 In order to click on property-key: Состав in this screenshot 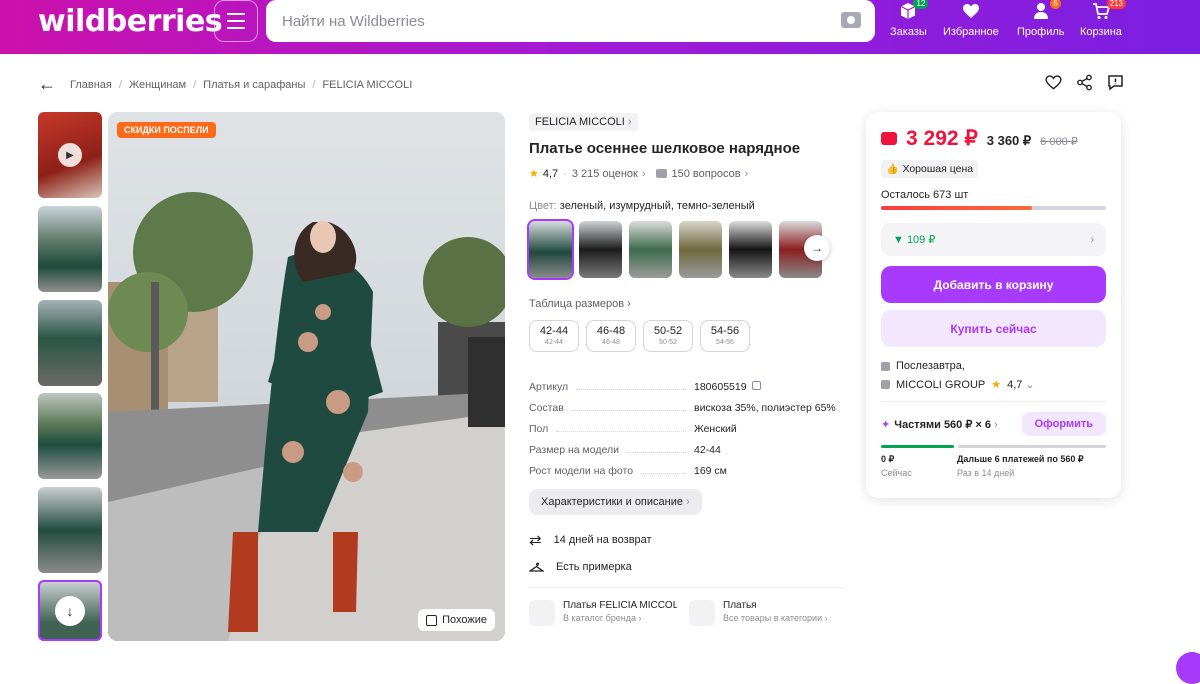, I will do `click(546, 408)`.